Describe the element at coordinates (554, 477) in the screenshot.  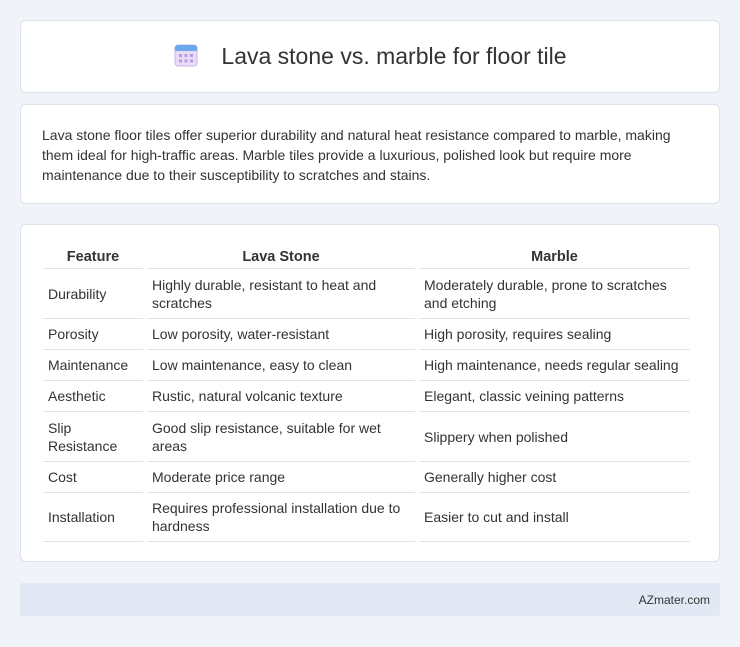
I see `row-marble: Generally higher cost` at that location.